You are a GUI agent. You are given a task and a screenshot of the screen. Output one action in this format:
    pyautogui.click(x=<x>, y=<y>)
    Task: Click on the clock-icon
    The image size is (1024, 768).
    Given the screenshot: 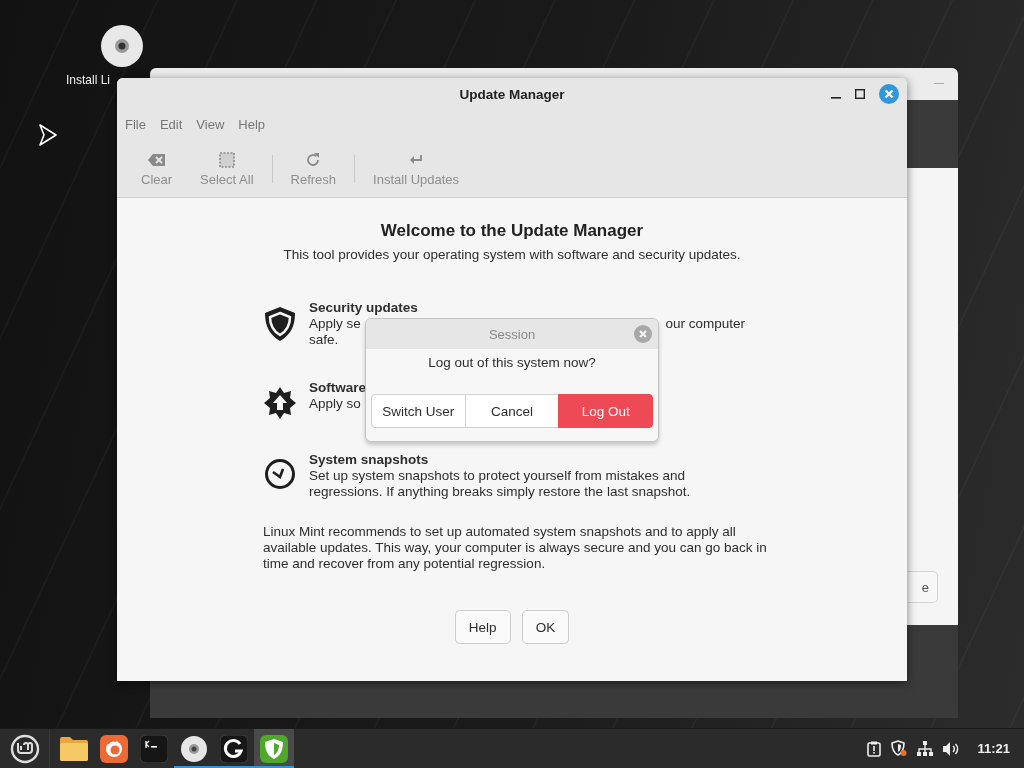 What is the action you would take?
    pyautogui.click(x=280, y=474)
    